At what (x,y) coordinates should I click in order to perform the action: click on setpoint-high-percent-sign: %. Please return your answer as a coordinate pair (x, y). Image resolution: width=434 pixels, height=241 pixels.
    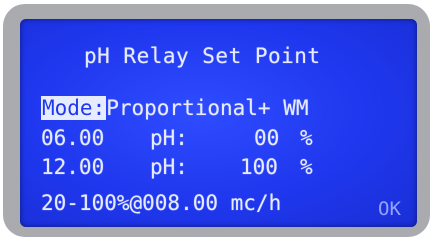
    Looking at the image, I should click on (306, 167).